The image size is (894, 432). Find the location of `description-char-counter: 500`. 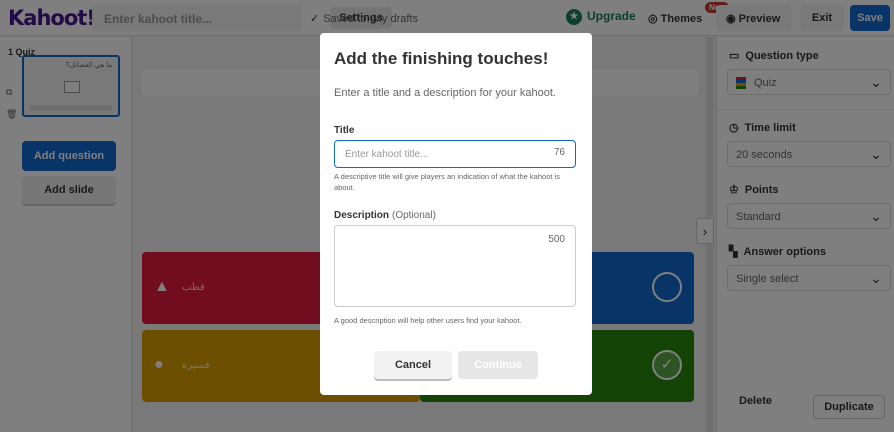

description-char-counter: 500 is located at coordinates (556, 239).